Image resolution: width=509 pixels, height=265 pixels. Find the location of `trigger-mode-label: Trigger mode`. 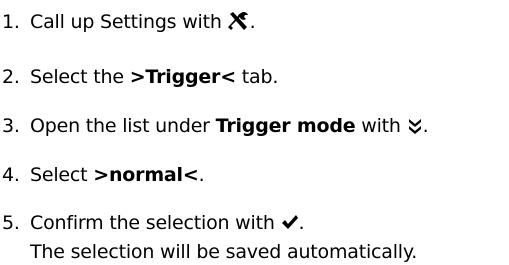

trigger-mode-label: Trigger mode is located at coordinates (285, 126).